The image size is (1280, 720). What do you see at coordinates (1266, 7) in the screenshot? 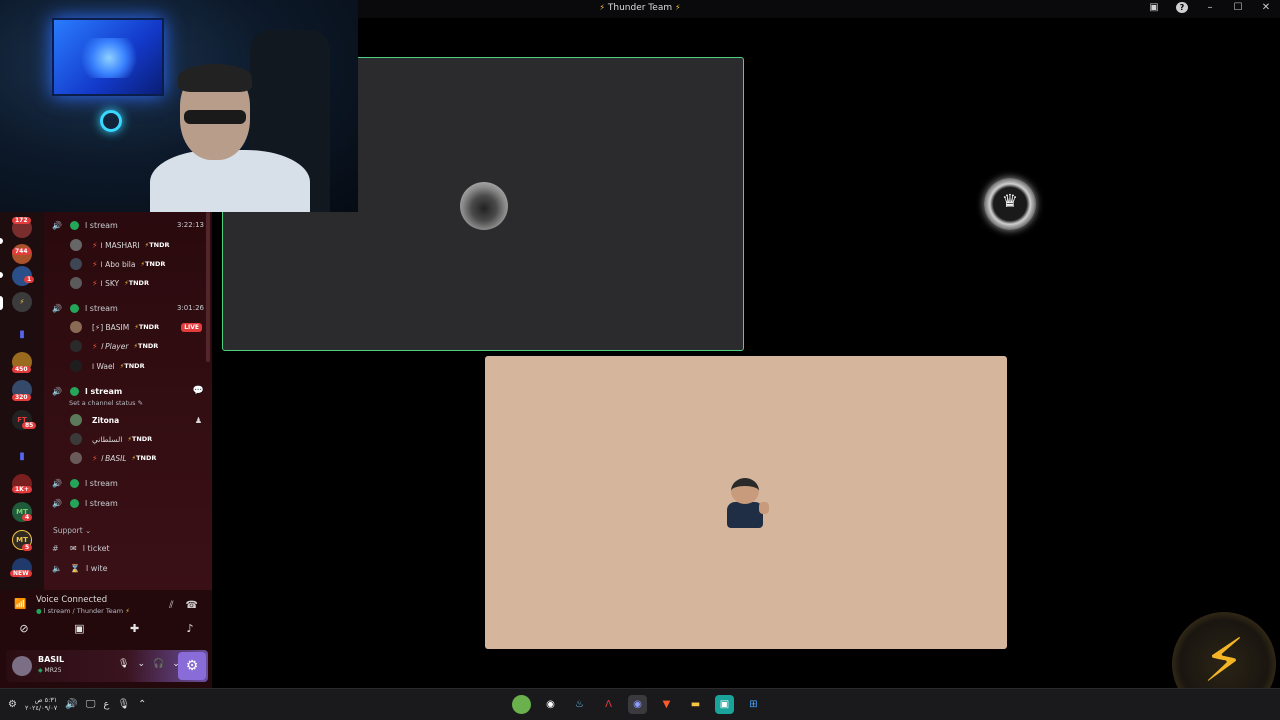
I see `close-button: ✕` at bounding box center [1266, 7].